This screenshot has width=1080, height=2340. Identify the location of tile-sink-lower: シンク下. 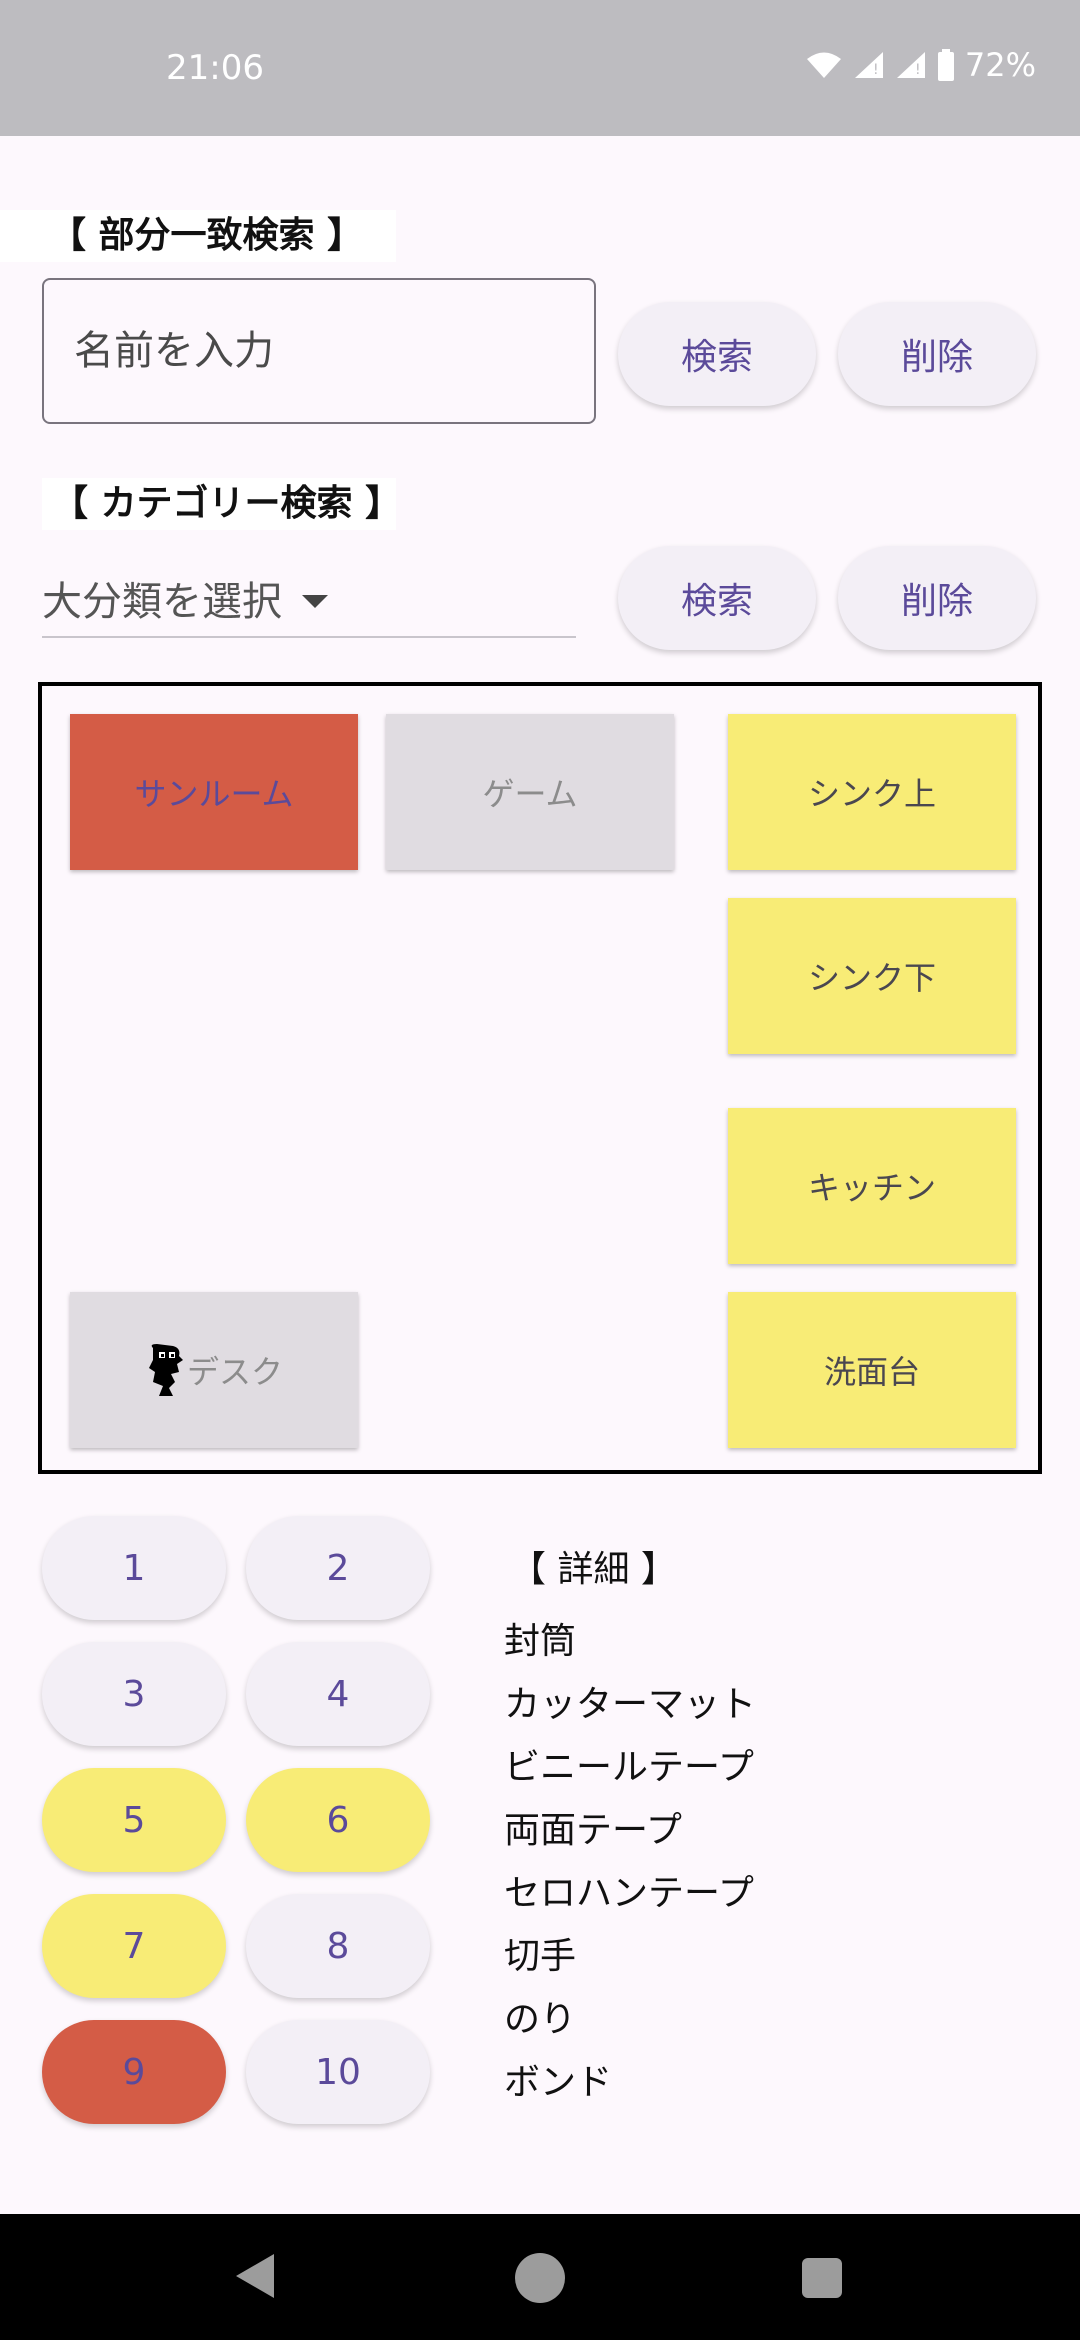
(872, 976).